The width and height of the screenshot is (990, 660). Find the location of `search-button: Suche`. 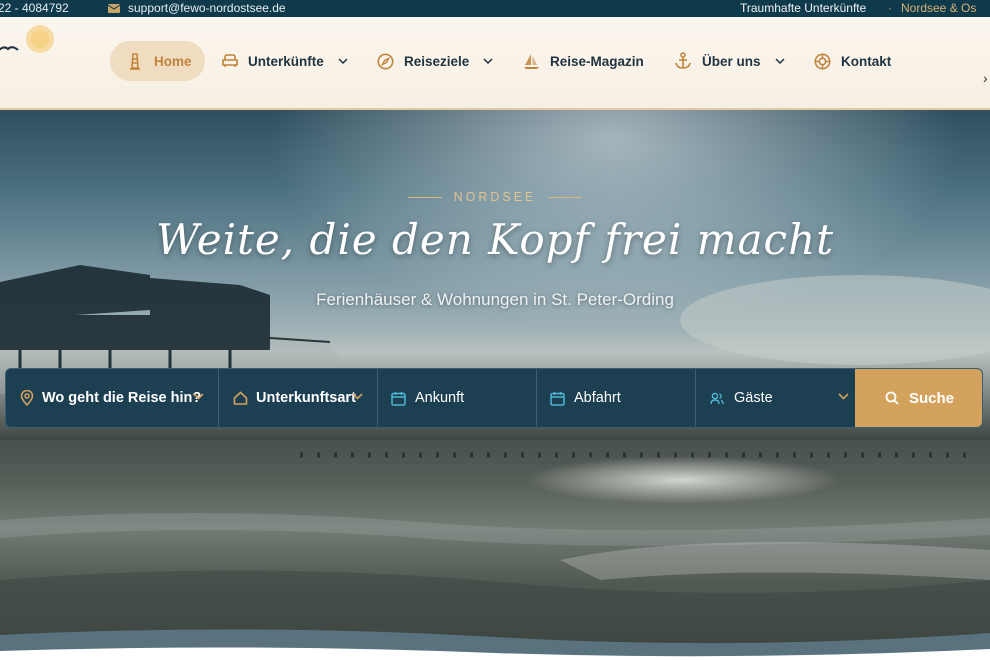

search-button: Suche is located at coordinates (918, 398).